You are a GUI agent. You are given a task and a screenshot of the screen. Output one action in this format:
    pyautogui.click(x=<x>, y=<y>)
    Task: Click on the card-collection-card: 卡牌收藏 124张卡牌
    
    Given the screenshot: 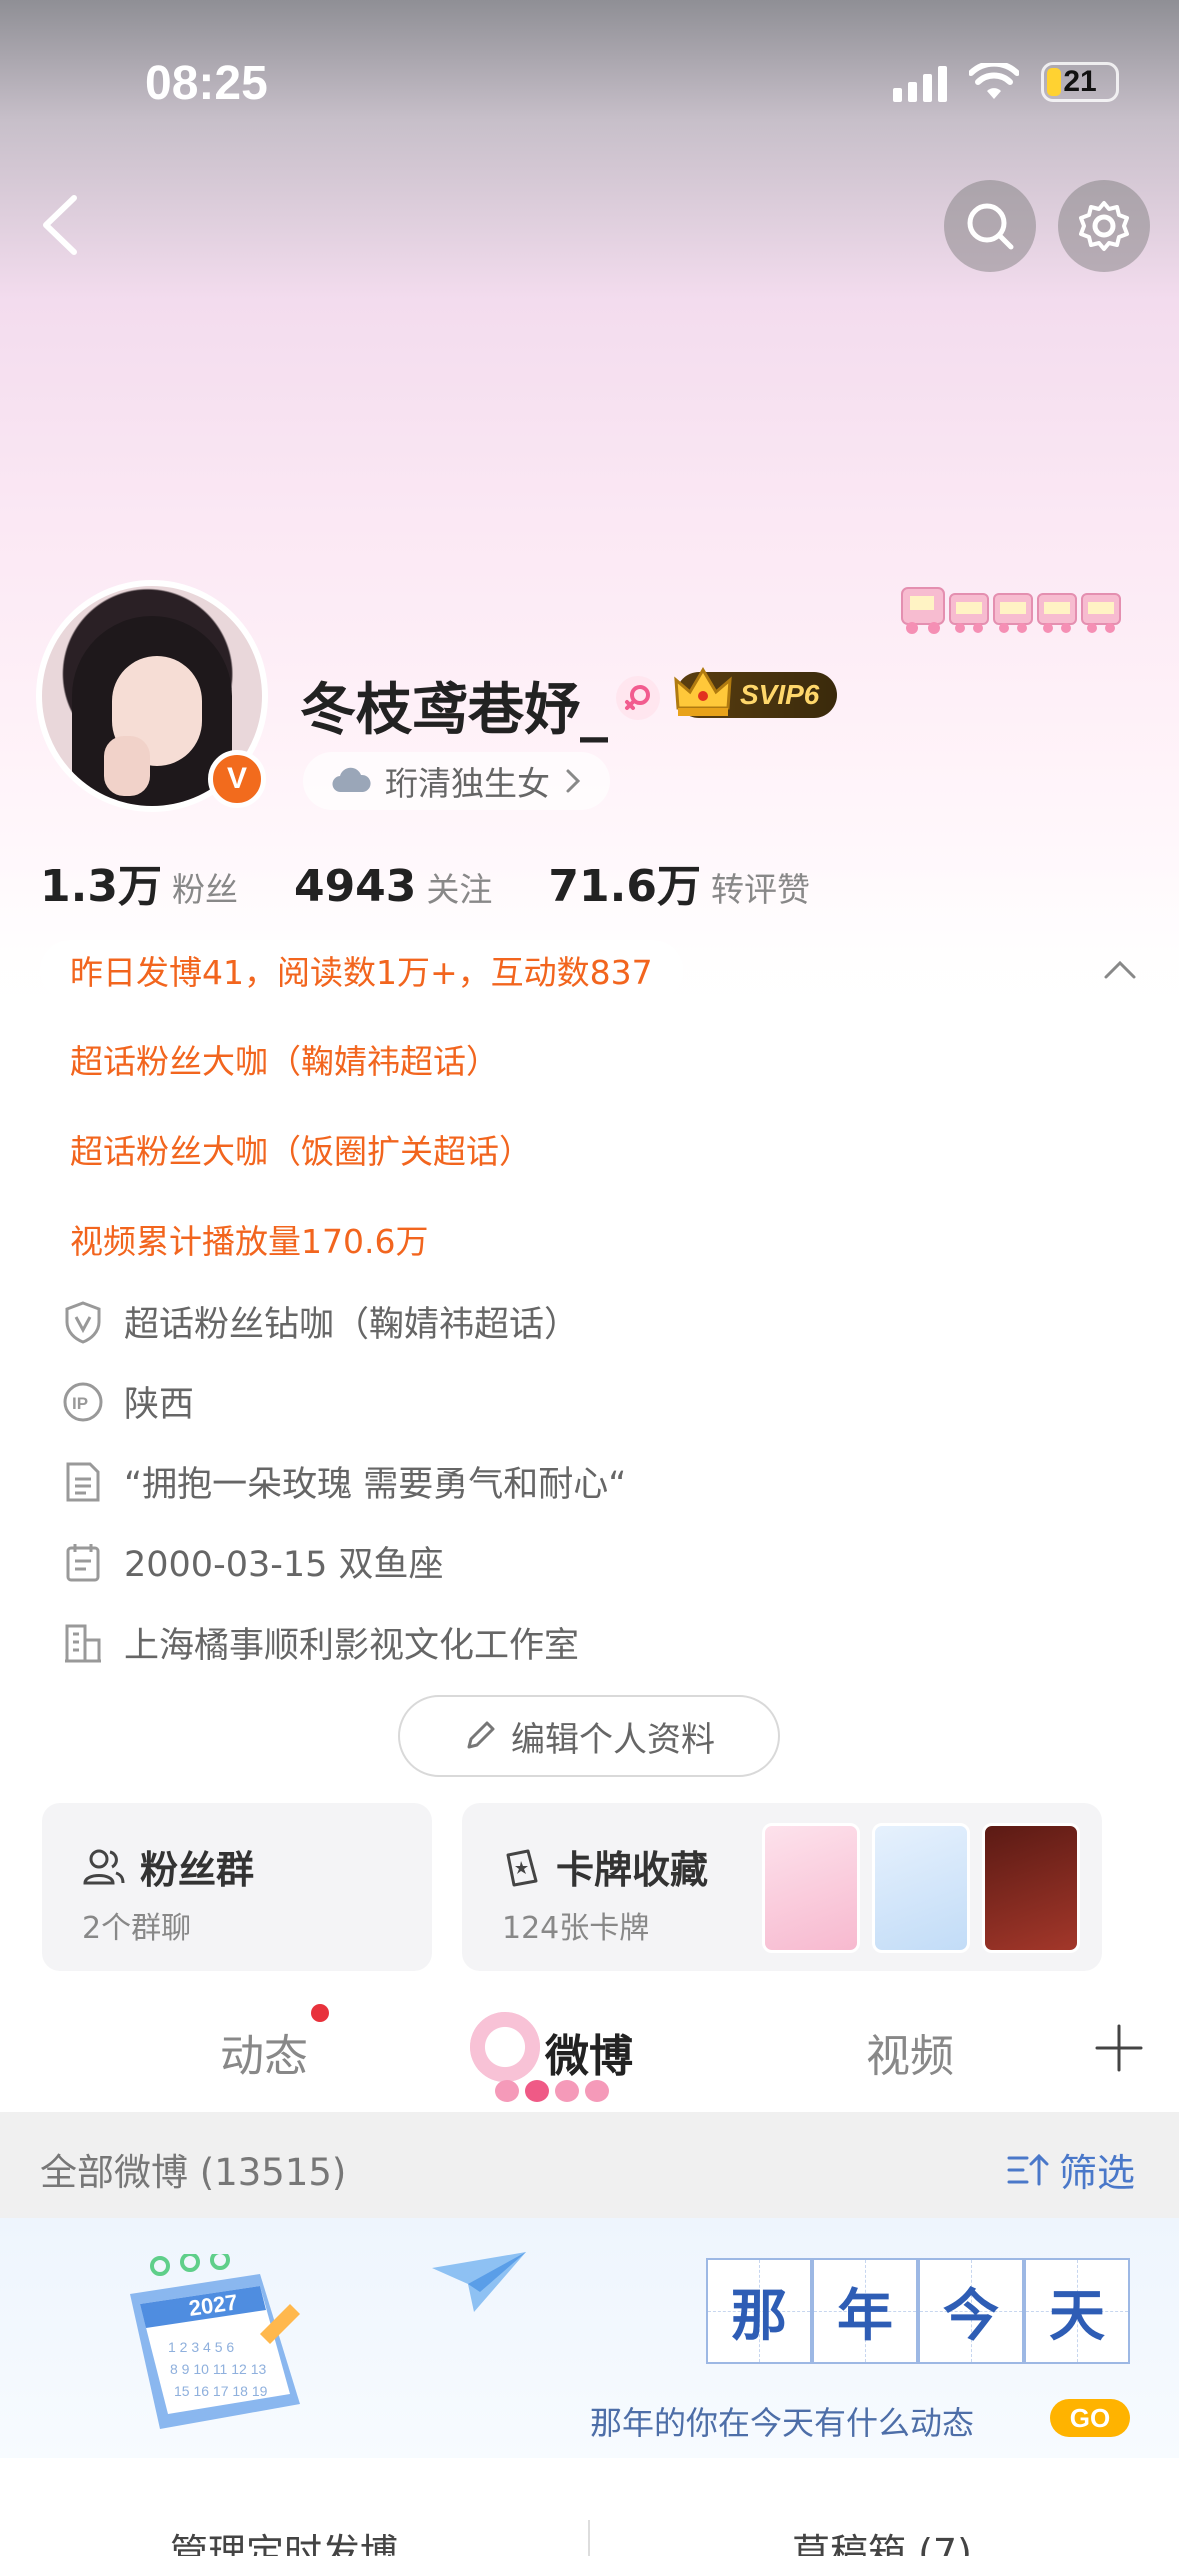 What is the action you would take?
    pyautogui.click(x=782, y=1887)
    